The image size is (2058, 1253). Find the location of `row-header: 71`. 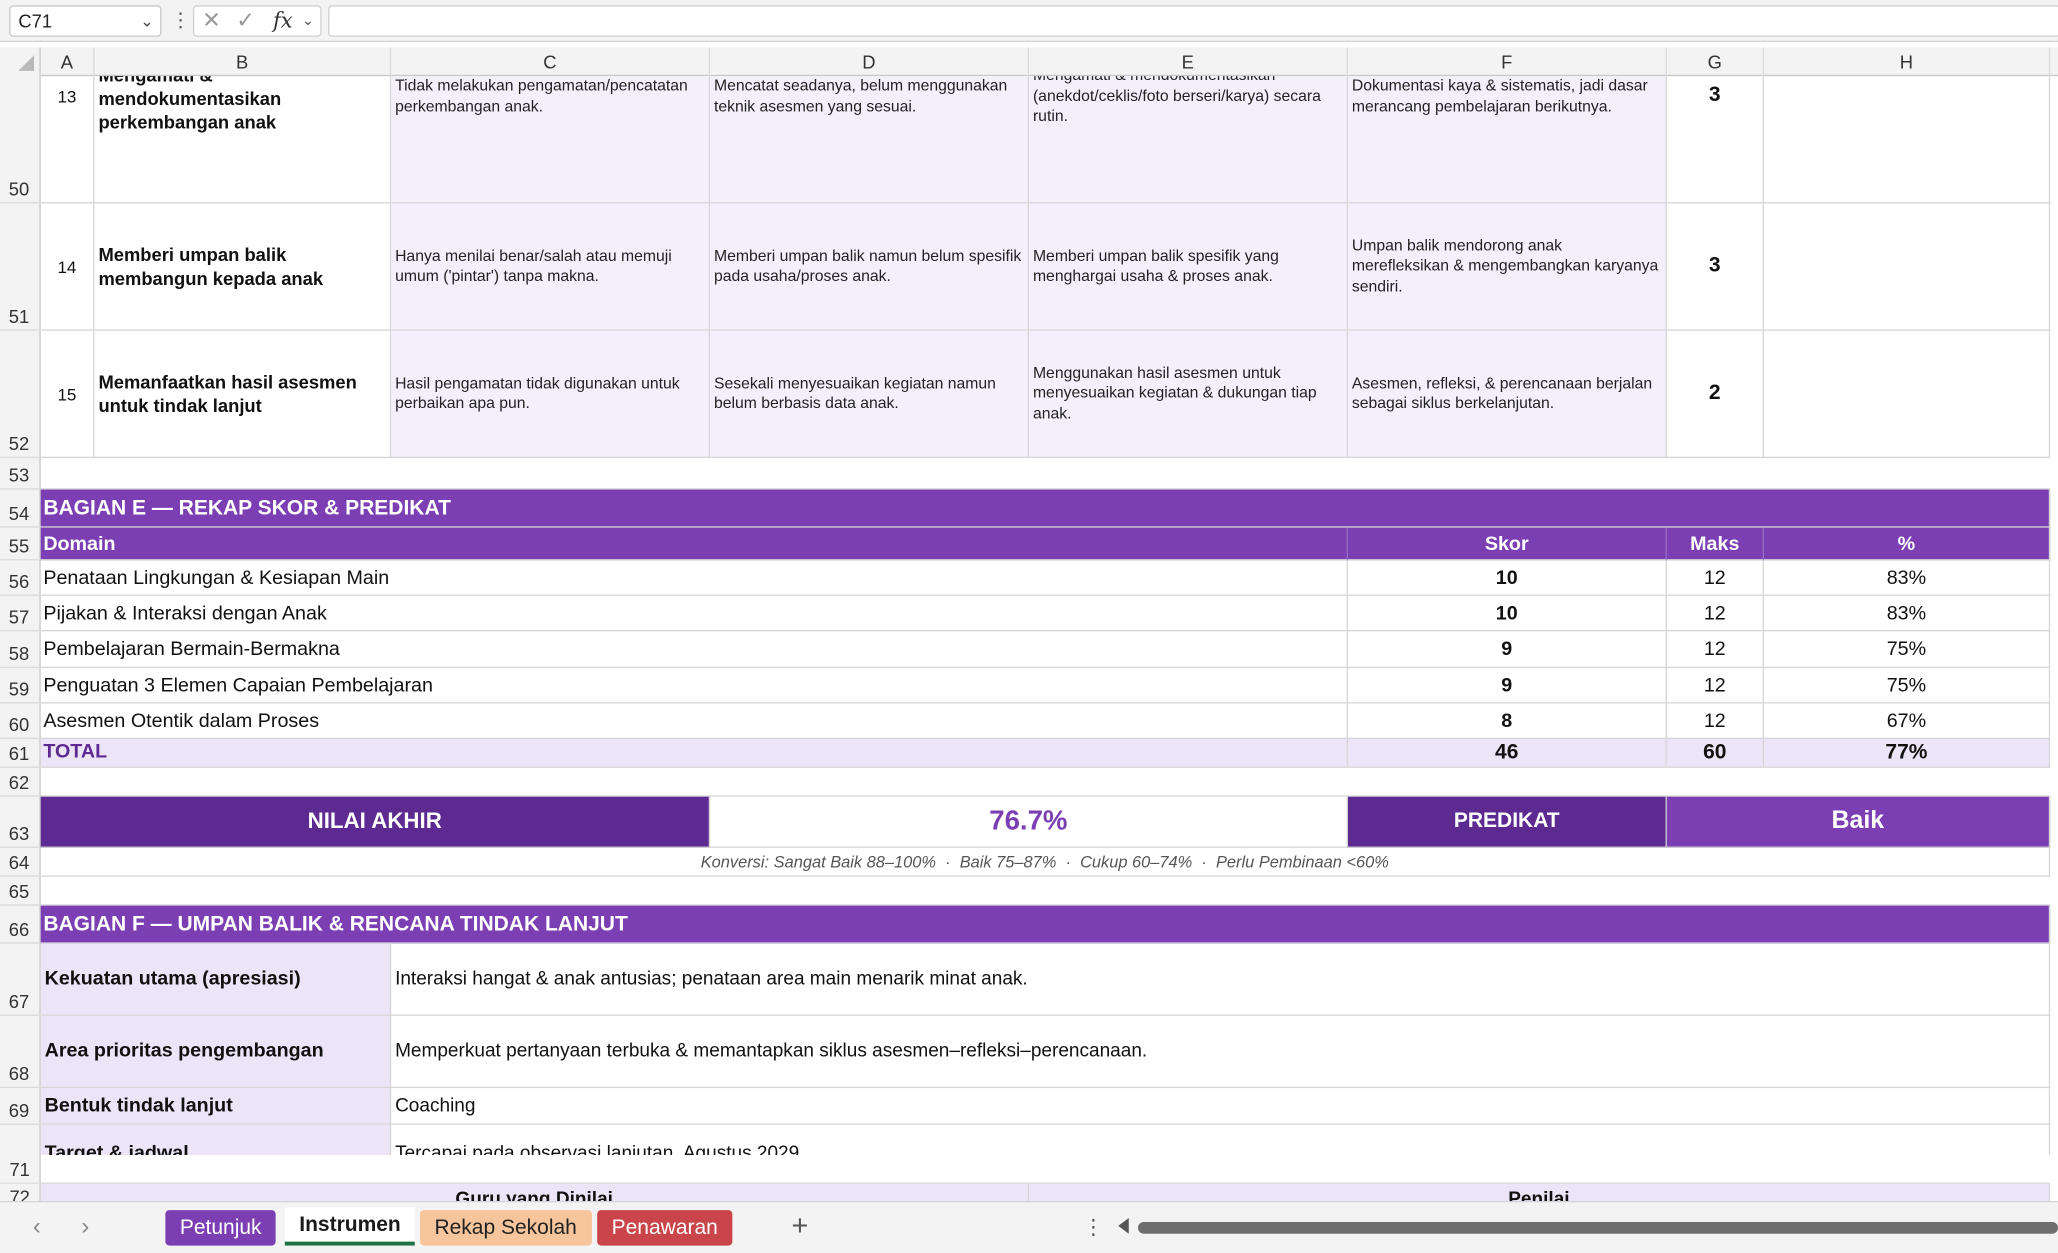

row-header: 71 is located at coordinates (20, 1169).